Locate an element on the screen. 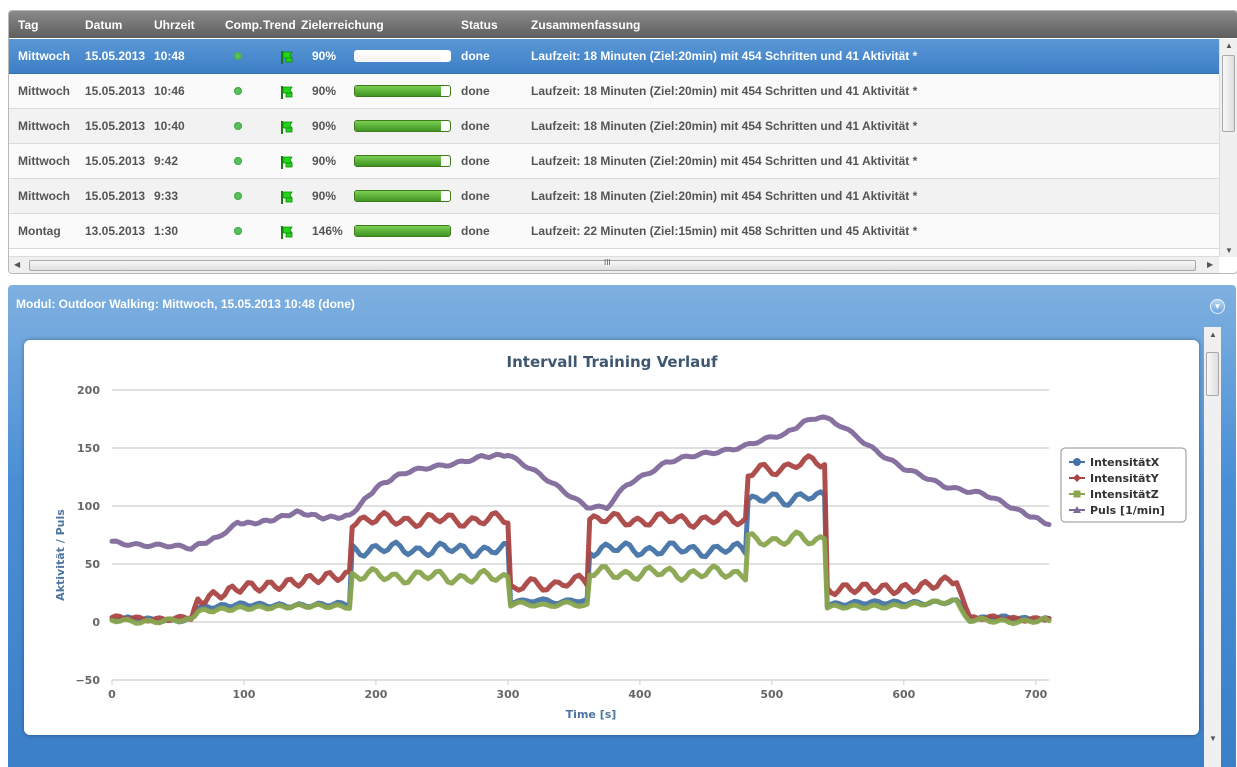  scroll-right-arrow-icon: ▶ is located at coordinates (1210, 264).